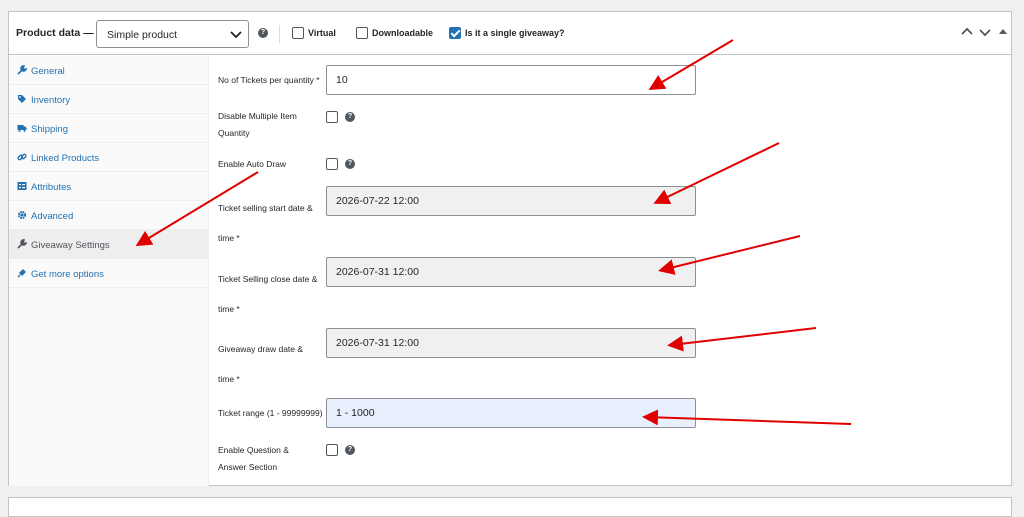  I want to click on truck-icon, so click(22, 128).